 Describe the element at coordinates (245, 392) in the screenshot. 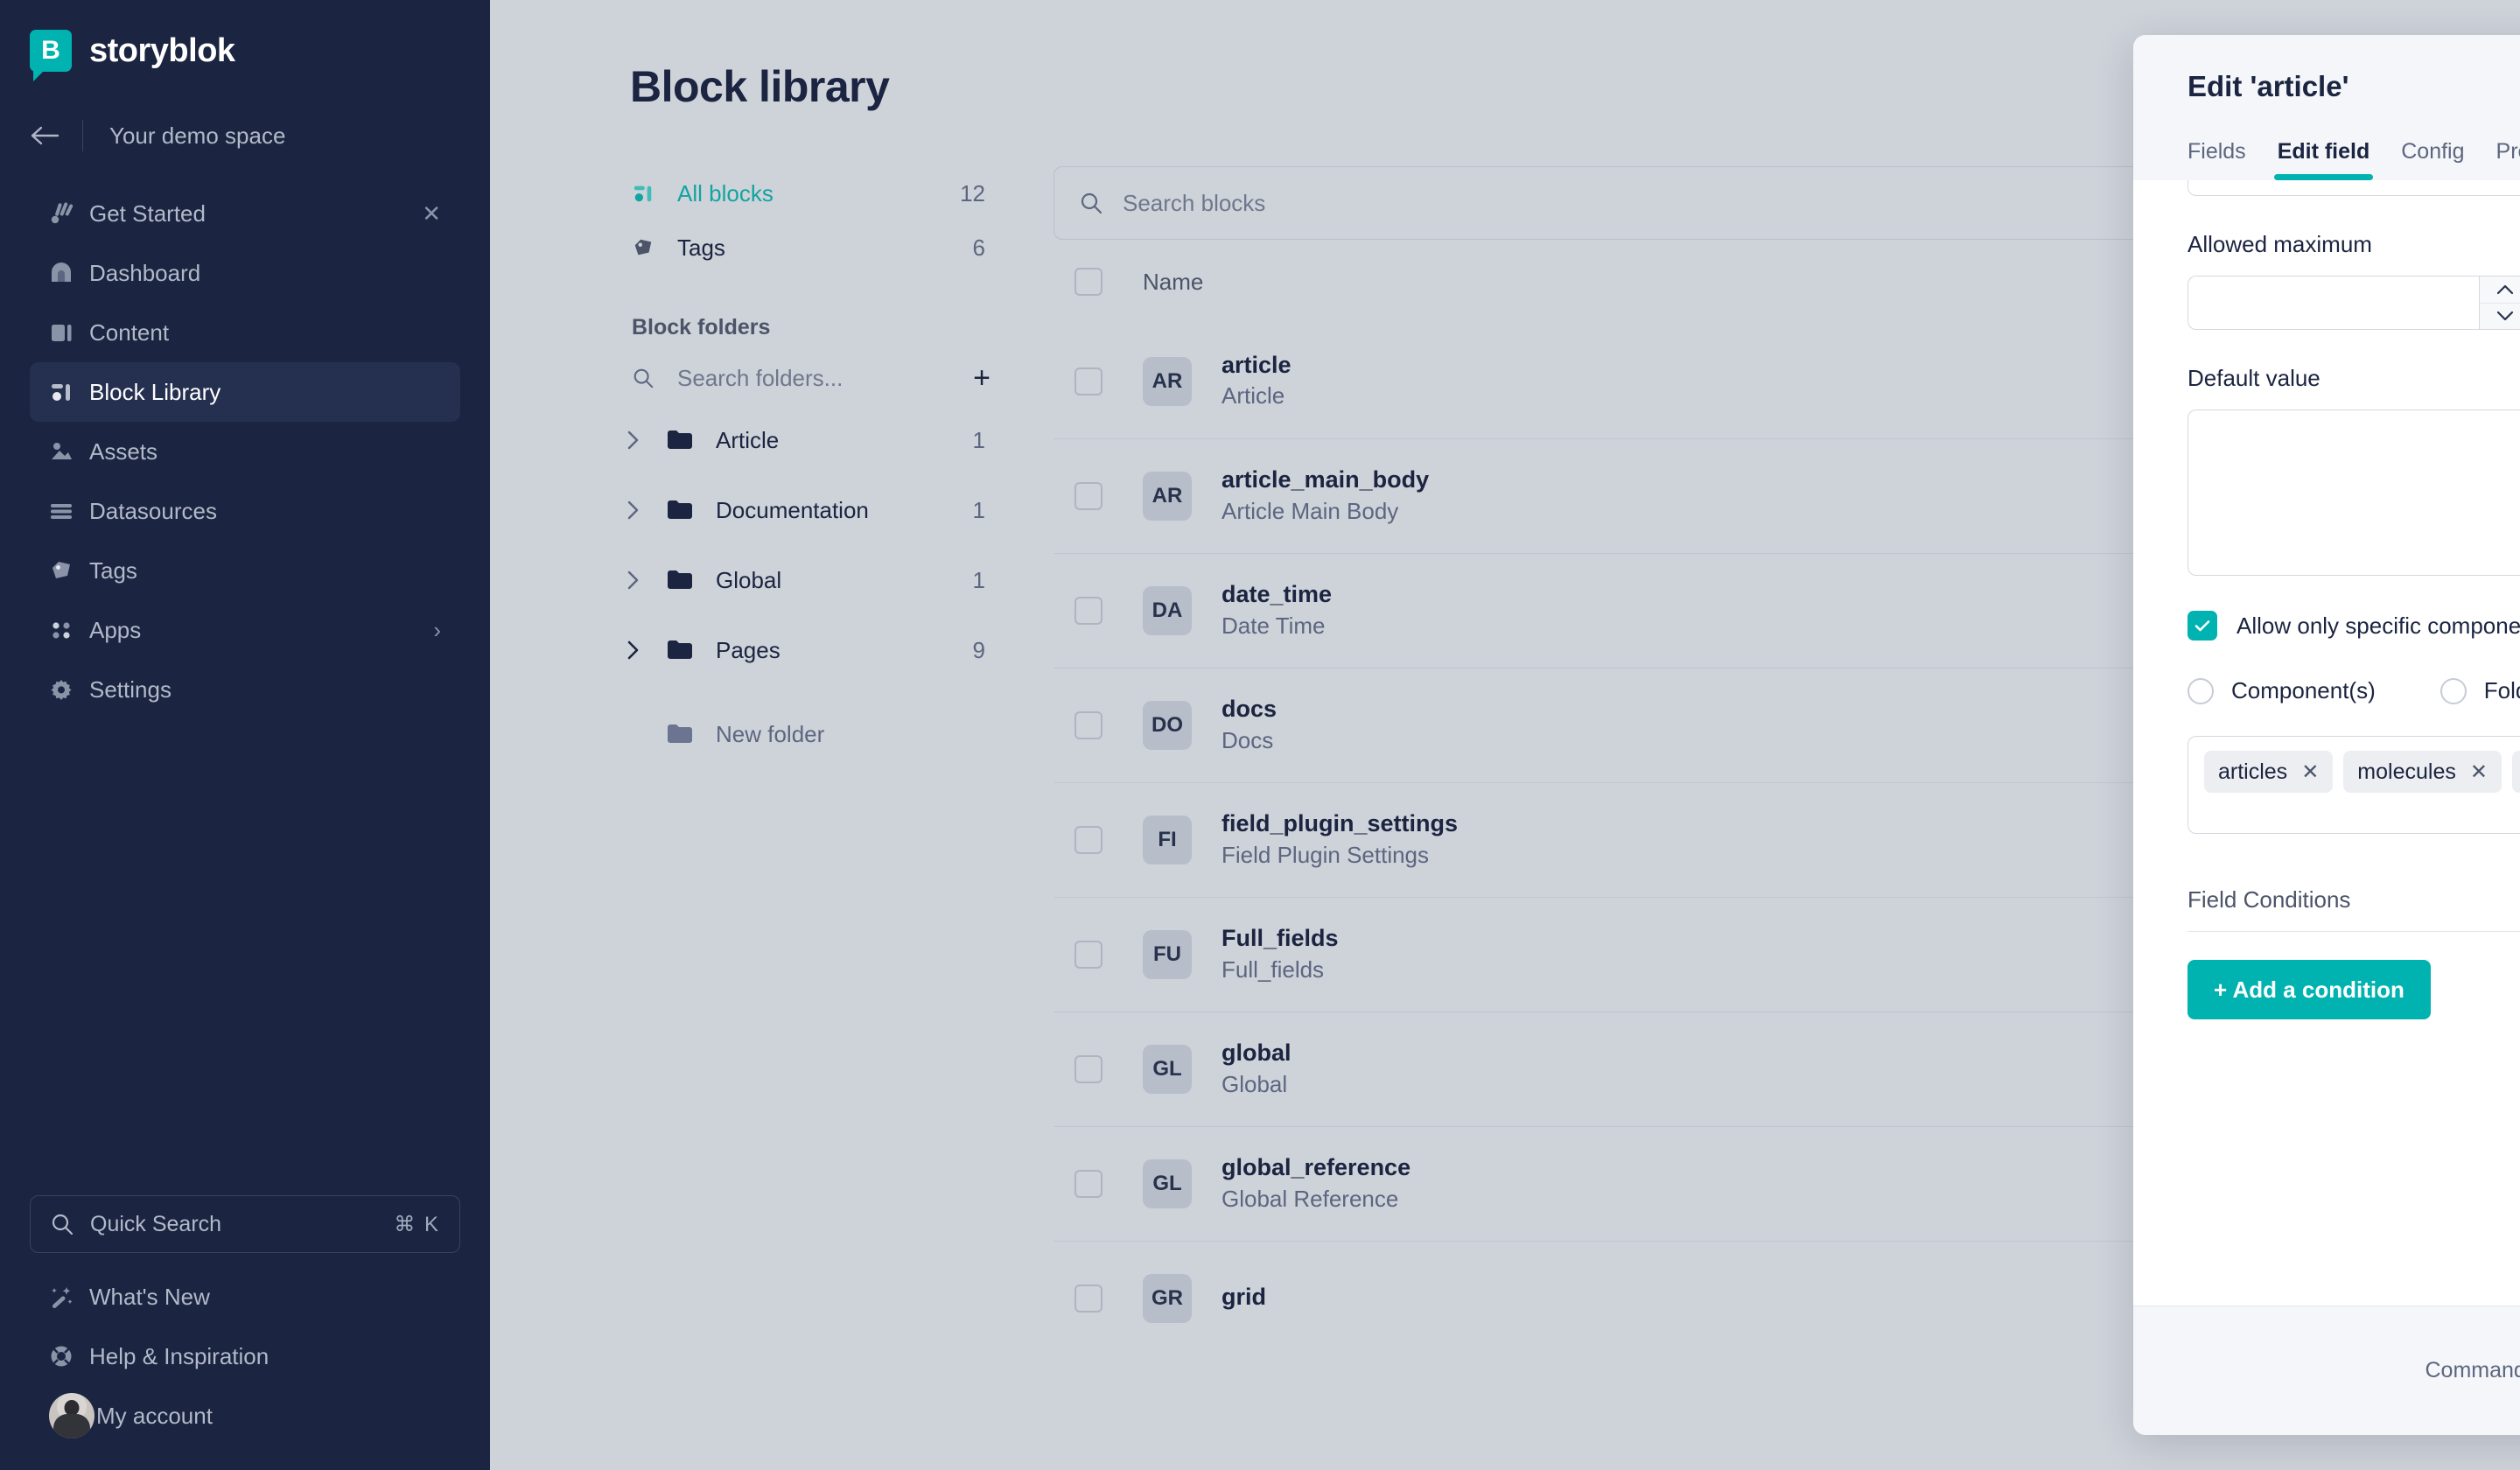

I see `sidebar-item-block-library: Block Library` at that location.